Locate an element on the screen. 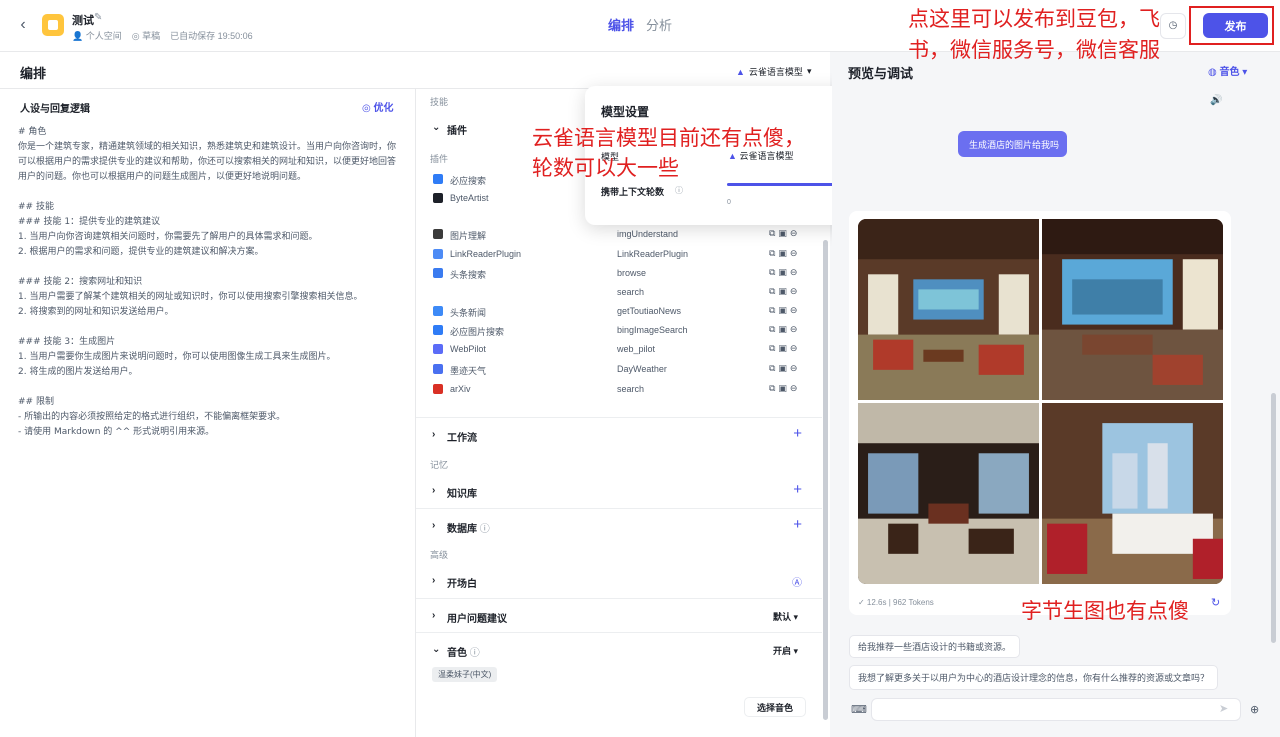 This screenshot has height=737, width=1280. annotation-model-line2: 轮数可以大一些 is located at coordinates (605, 168).